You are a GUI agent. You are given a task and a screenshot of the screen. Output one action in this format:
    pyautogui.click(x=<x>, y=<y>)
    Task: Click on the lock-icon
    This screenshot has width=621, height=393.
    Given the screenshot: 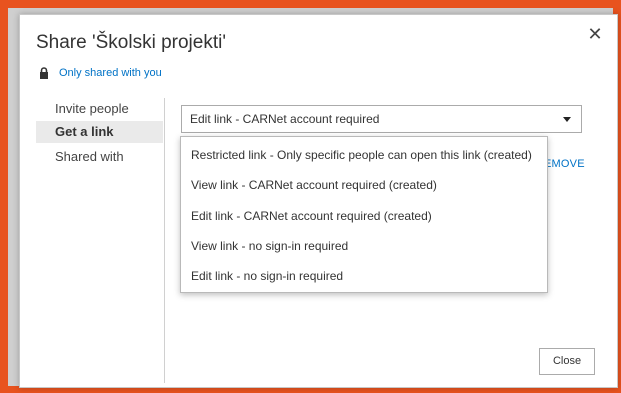 What is the action you would take?
    pyautogui.click(x=44, y=73)
    